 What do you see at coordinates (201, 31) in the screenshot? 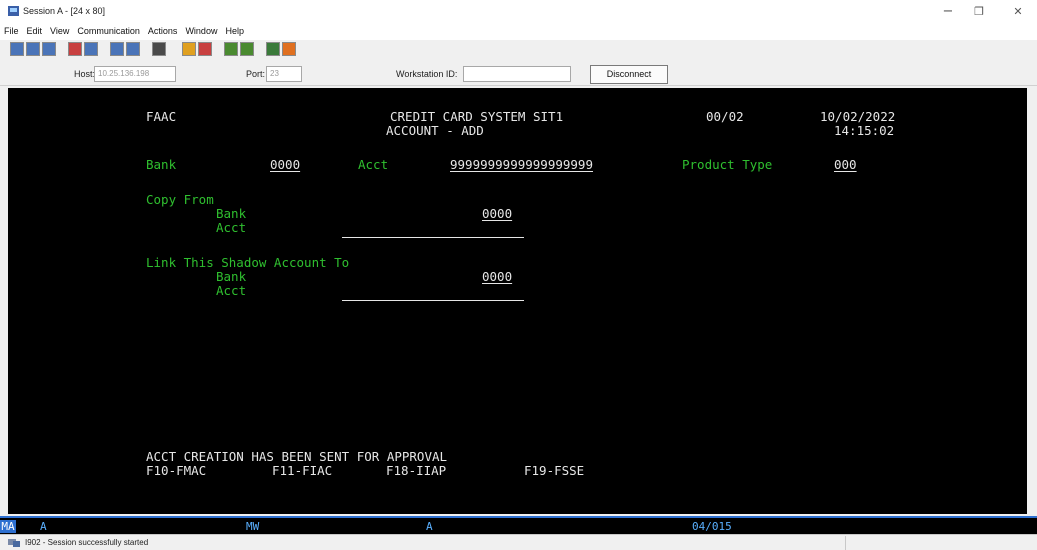
I see `menu-window: Window` at bounding box center [201, 31].